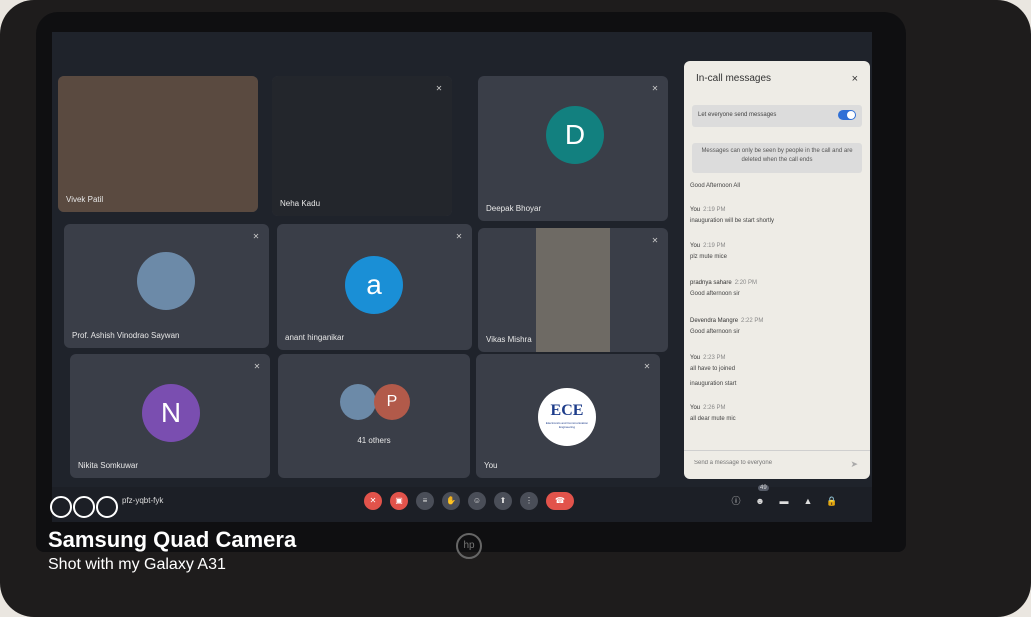  What do you see at coordinates (732, 221) in the screenshot?
I see `message-text: inauguration will be start shortly` at bounding box center [732, 221].